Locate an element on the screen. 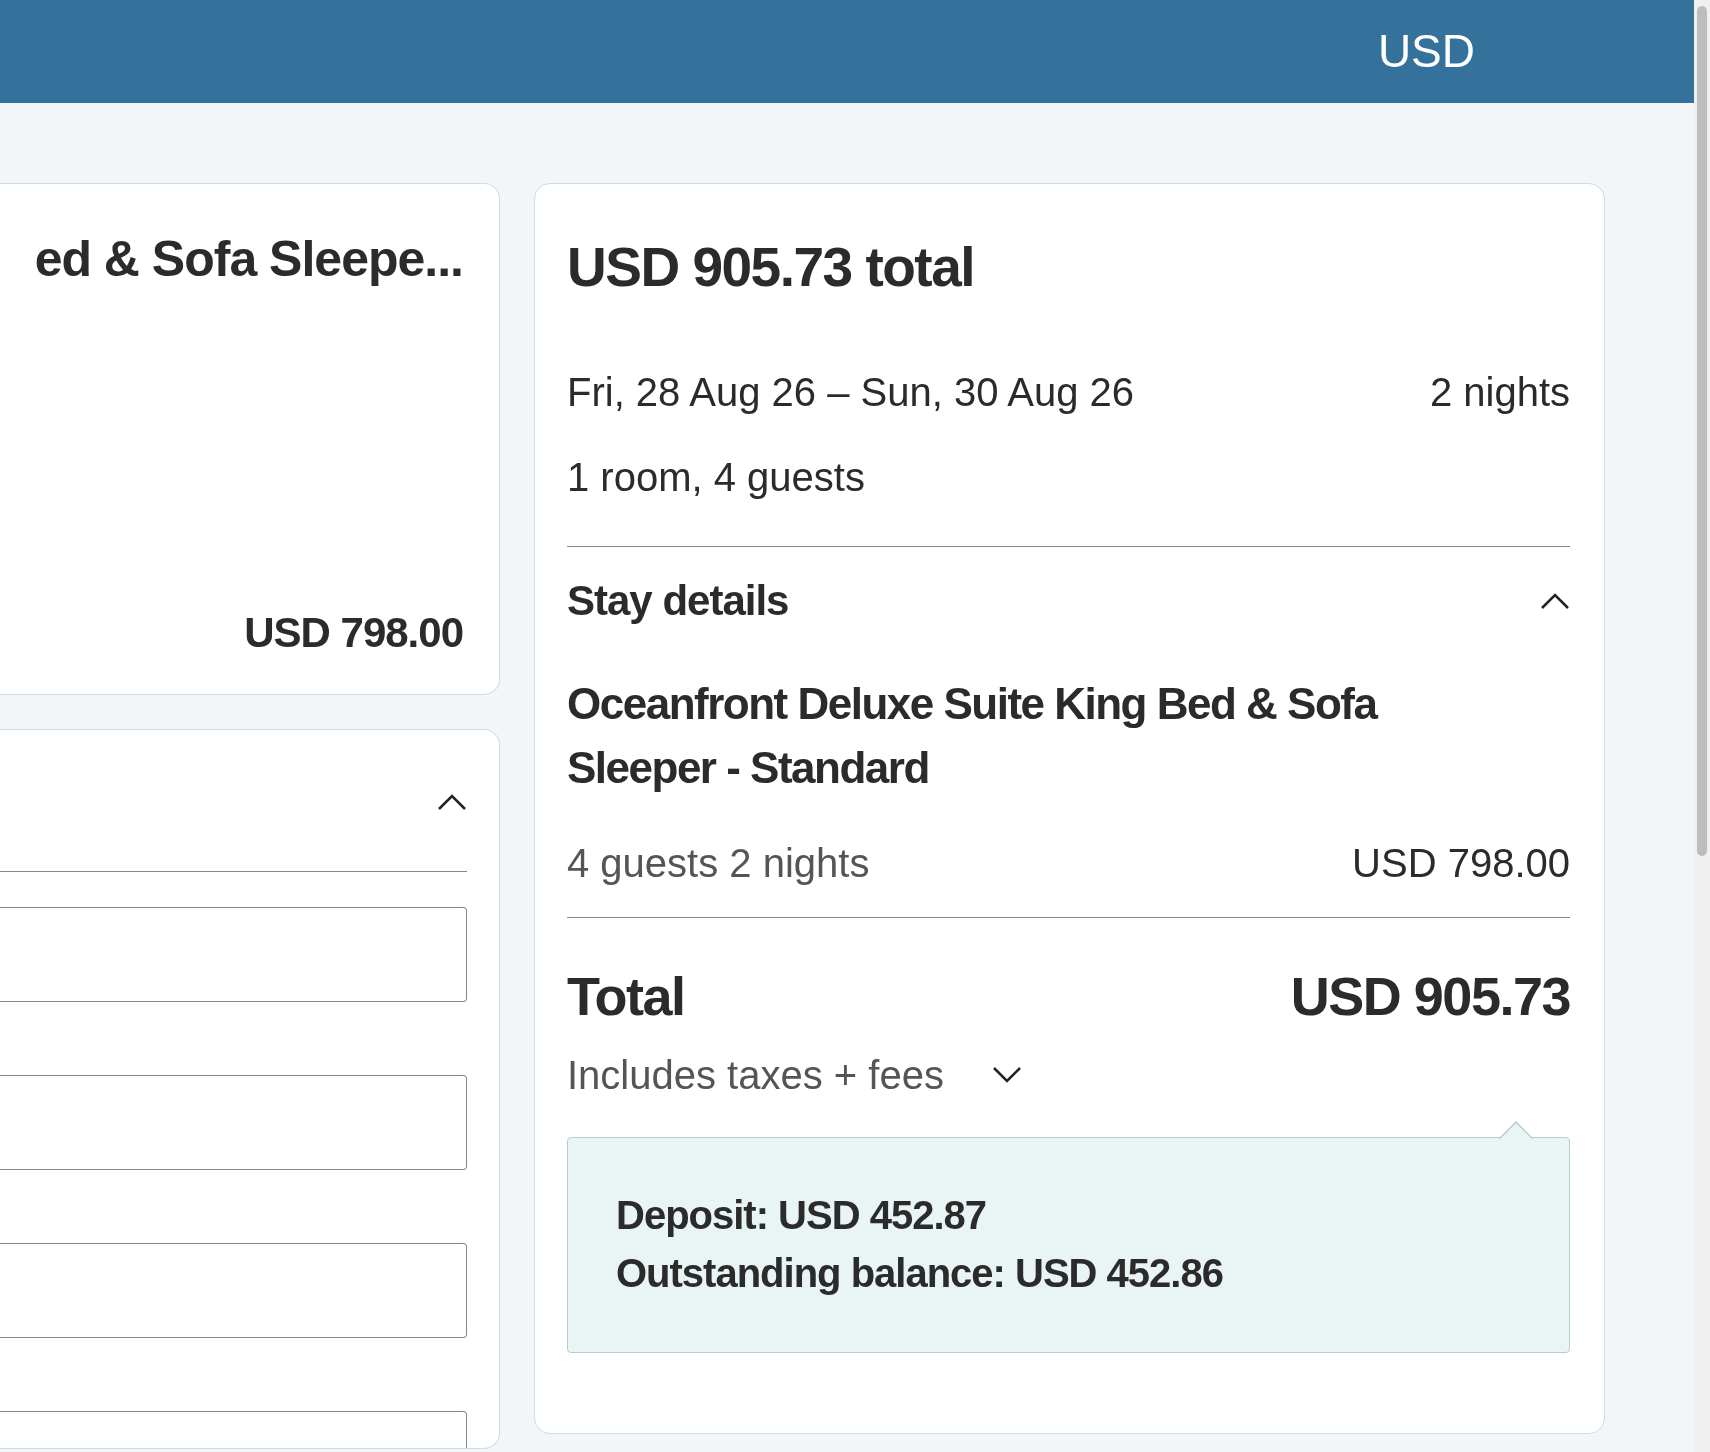 Image resolution: width=1710 pixels, height=1452 pixels. room-details: 4 guests 2 nights is located at coordinates (718, 863).